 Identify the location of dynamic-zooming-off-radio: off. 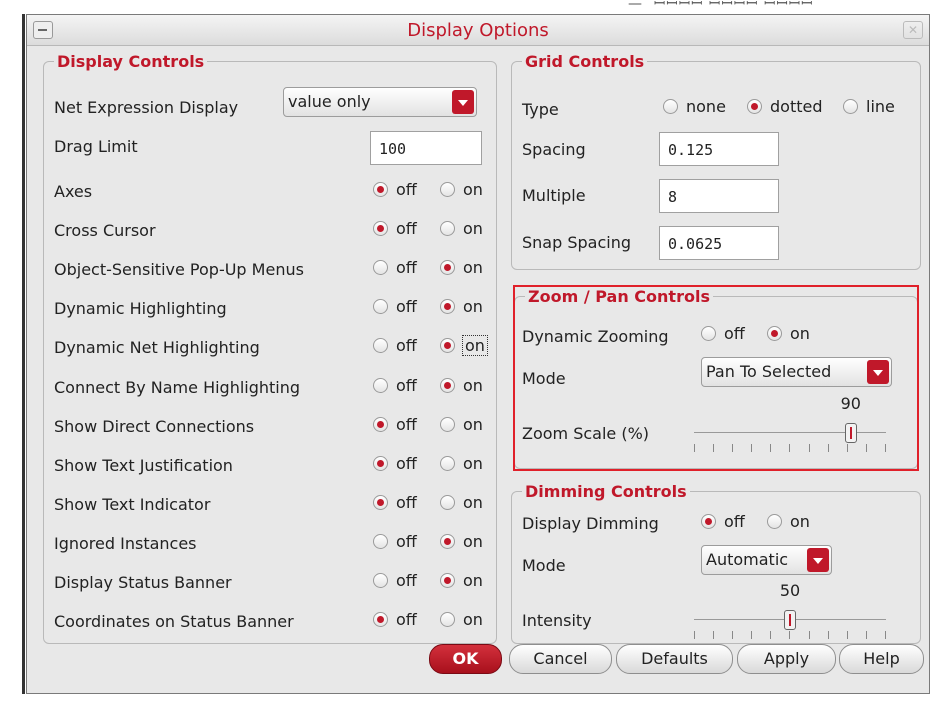
(723, 333).